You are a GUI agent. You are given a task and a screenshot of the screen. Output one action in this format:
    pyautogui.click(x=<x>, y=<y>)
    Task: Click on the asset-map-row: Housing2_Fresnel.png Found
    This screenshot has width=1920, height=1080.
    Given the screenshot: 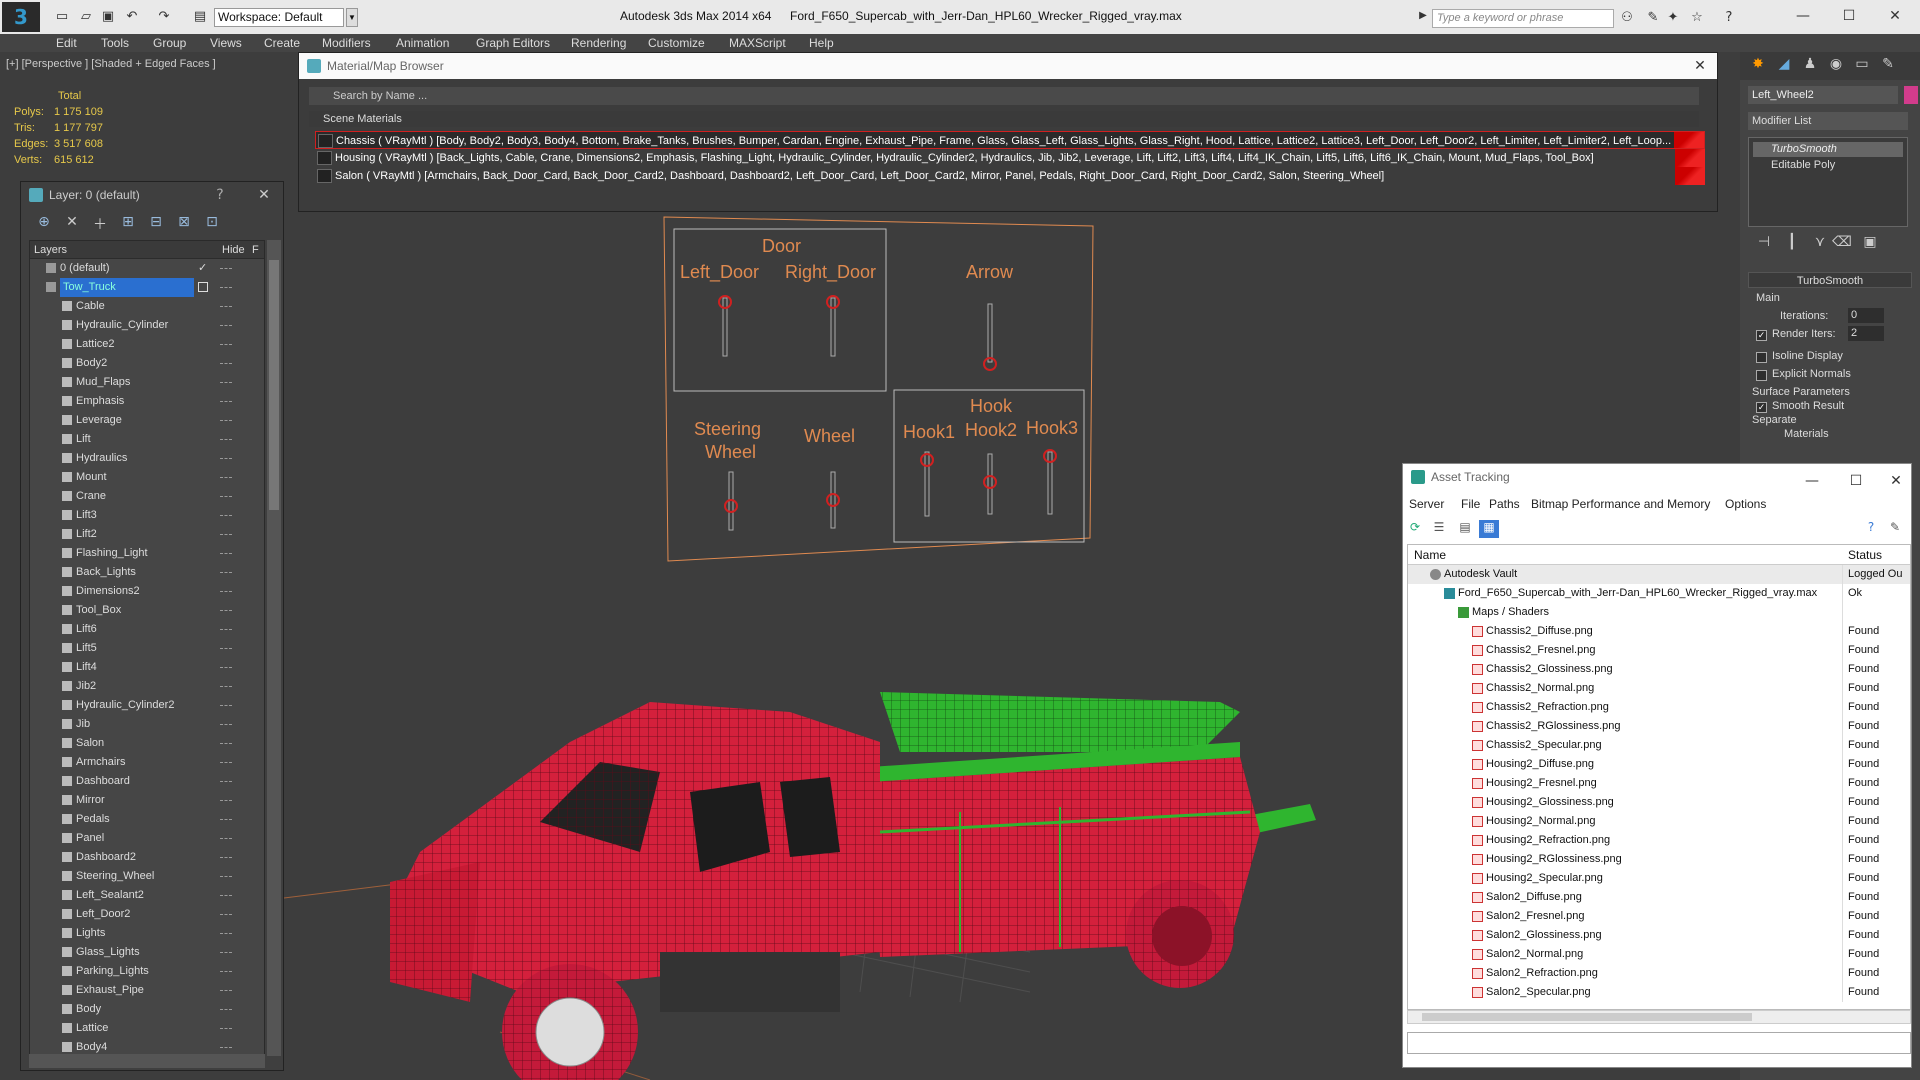 What is the action you would take?
    pyautogui.click(x=1659, y=783)
    